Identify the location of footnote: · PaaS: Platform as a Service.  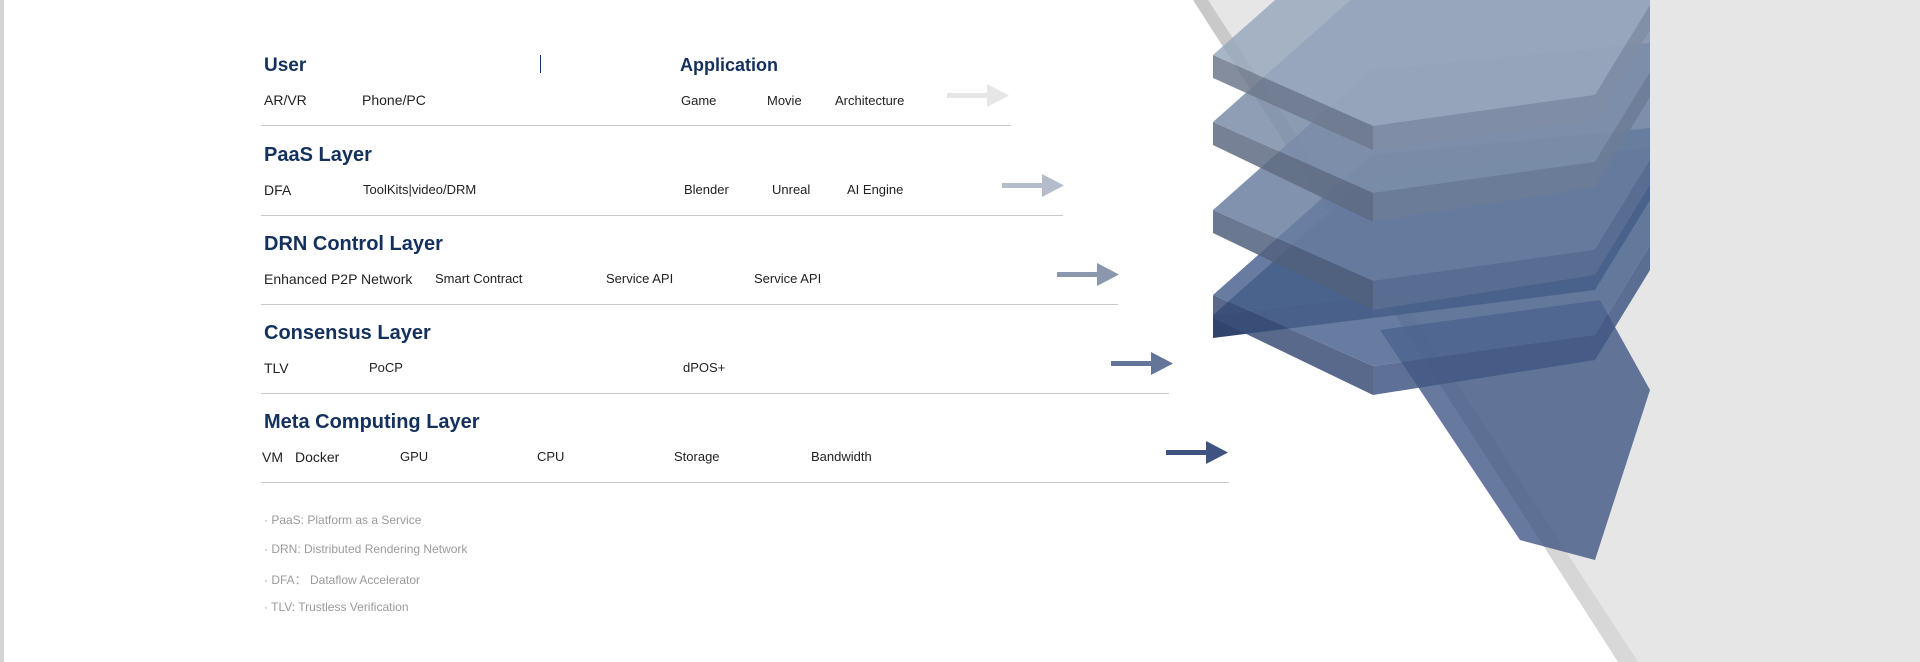
(343, 520).